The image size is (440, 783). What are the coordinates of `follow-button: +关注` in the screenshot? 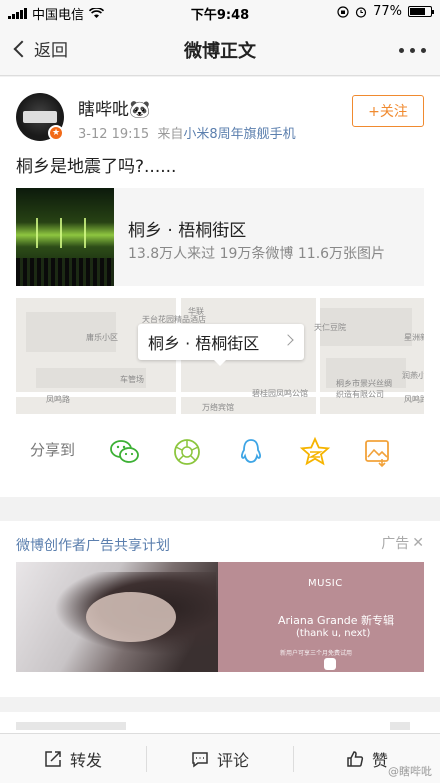 It's located at (388, 111).